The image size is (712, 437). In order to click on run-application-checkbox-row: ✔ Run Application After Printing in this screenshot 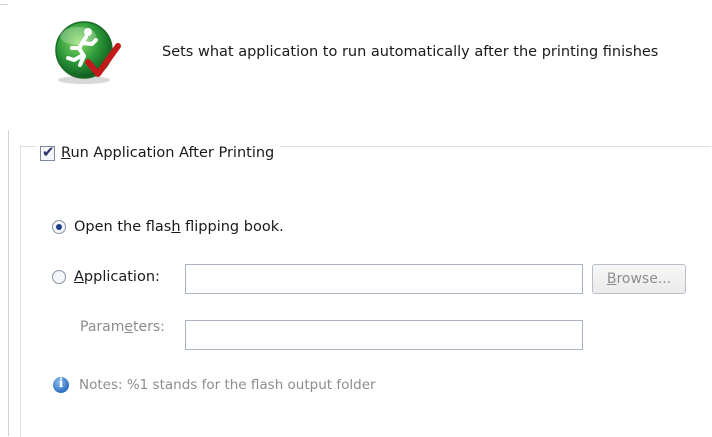, I will do `click(158, 153)`.